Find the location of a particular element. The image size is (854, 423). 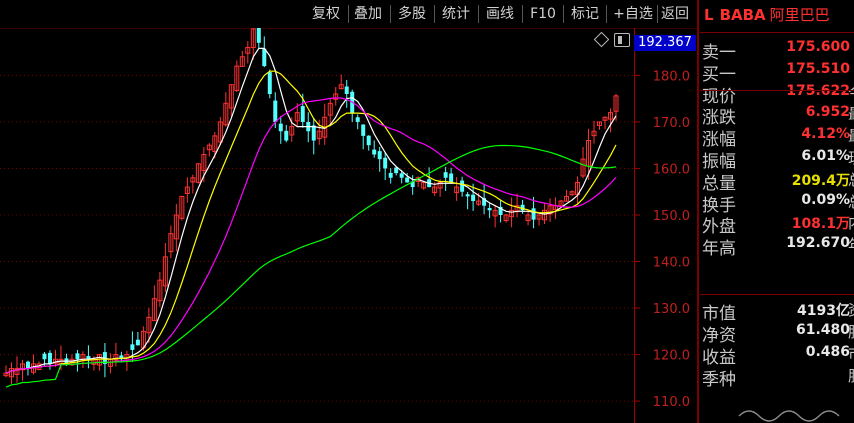

toolbar-button-7: +自选 is located at coordinates (633, 14).